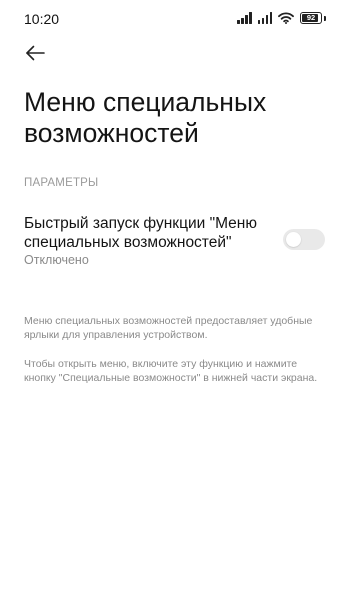 This screenshot has height=616, width=350. Describe the element at coordinates (42, 19) in the screenshot. I see `status-time: 10:20` at that location.